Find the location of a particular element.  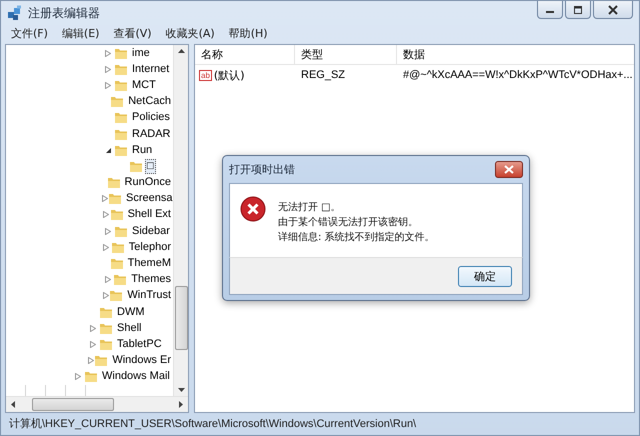

tree-item: WinTrust is located at coordinates (149, 296).